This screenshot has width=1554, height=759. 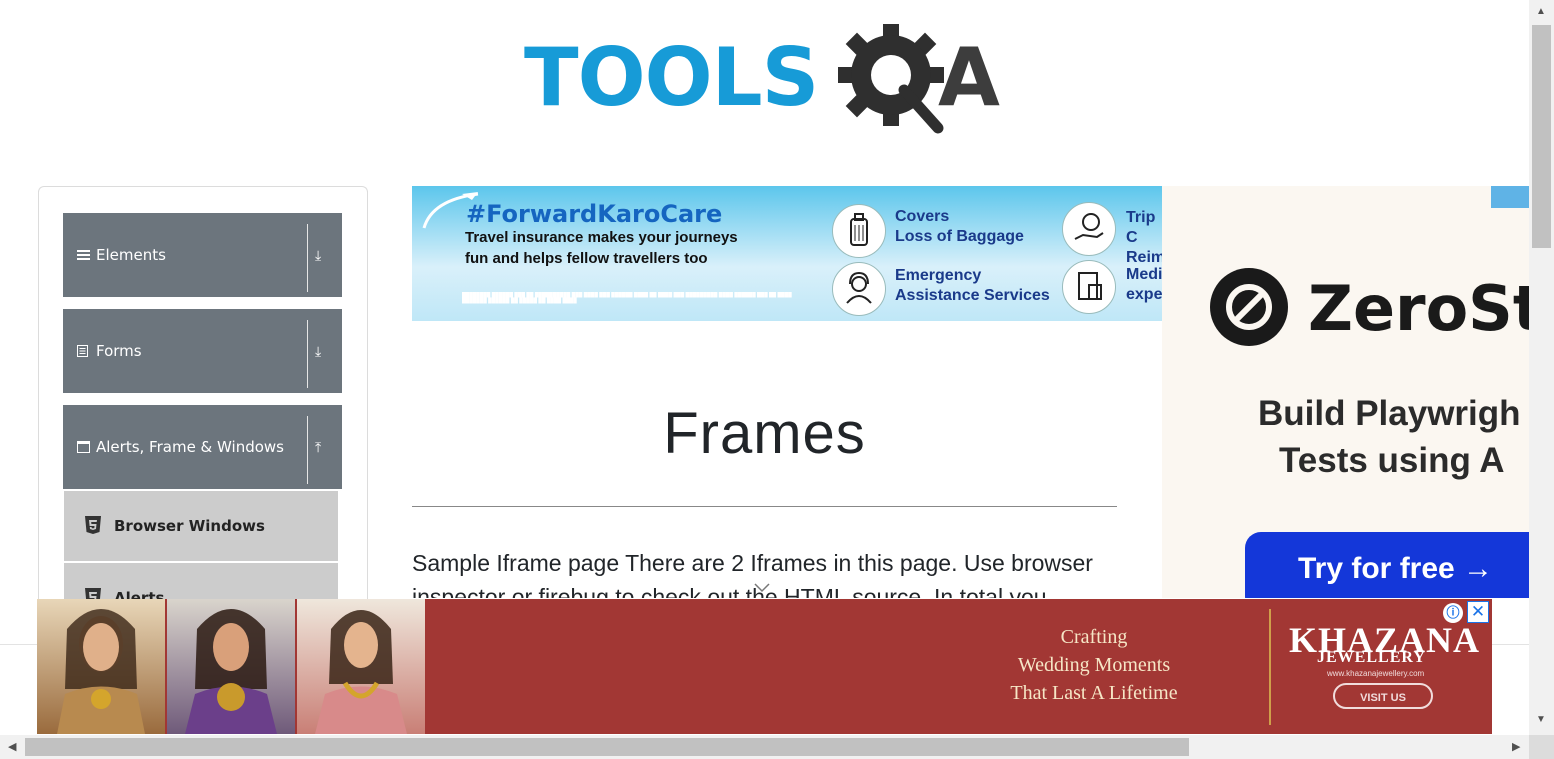 What do you see at coordinates (93, 525) in the screenshot?
I see `html5-icon` at bounding box center [93, 525].